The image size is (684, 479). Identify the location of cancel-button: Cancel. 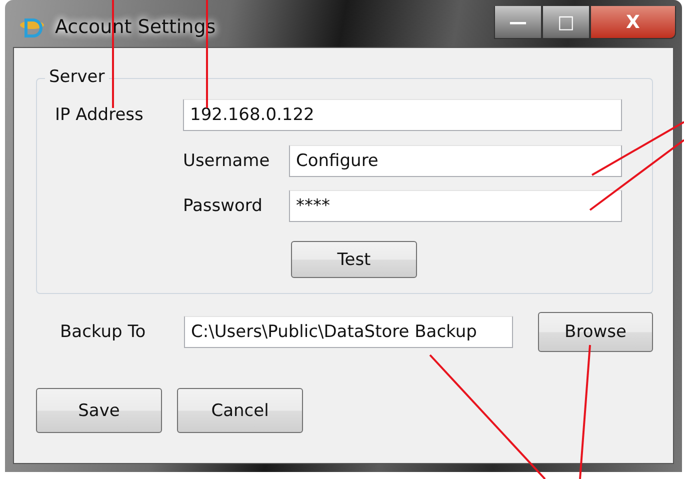
(240, 410).